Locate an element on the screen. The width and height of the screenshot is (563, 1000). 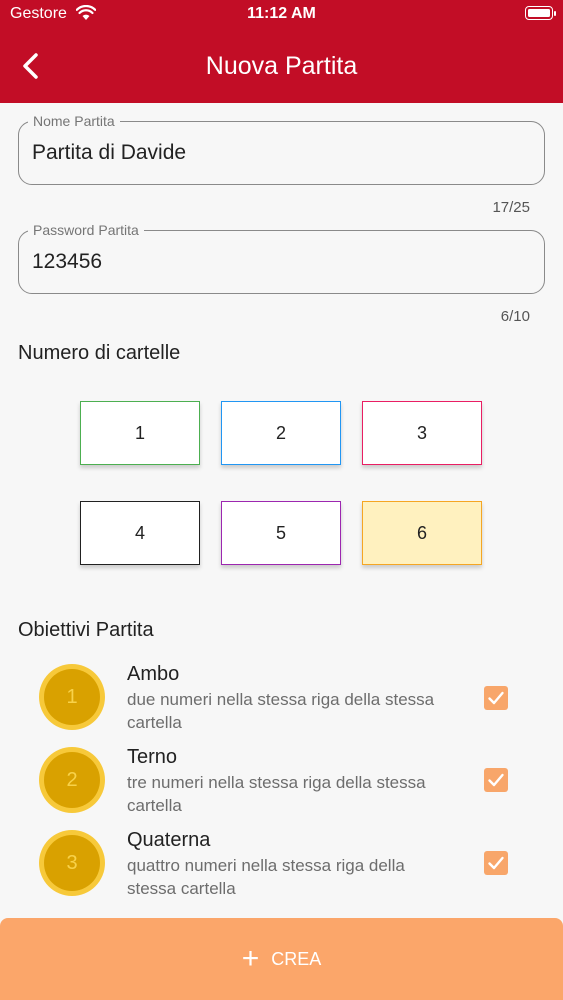
plus-icon: + is located at coordinates (250, 958).